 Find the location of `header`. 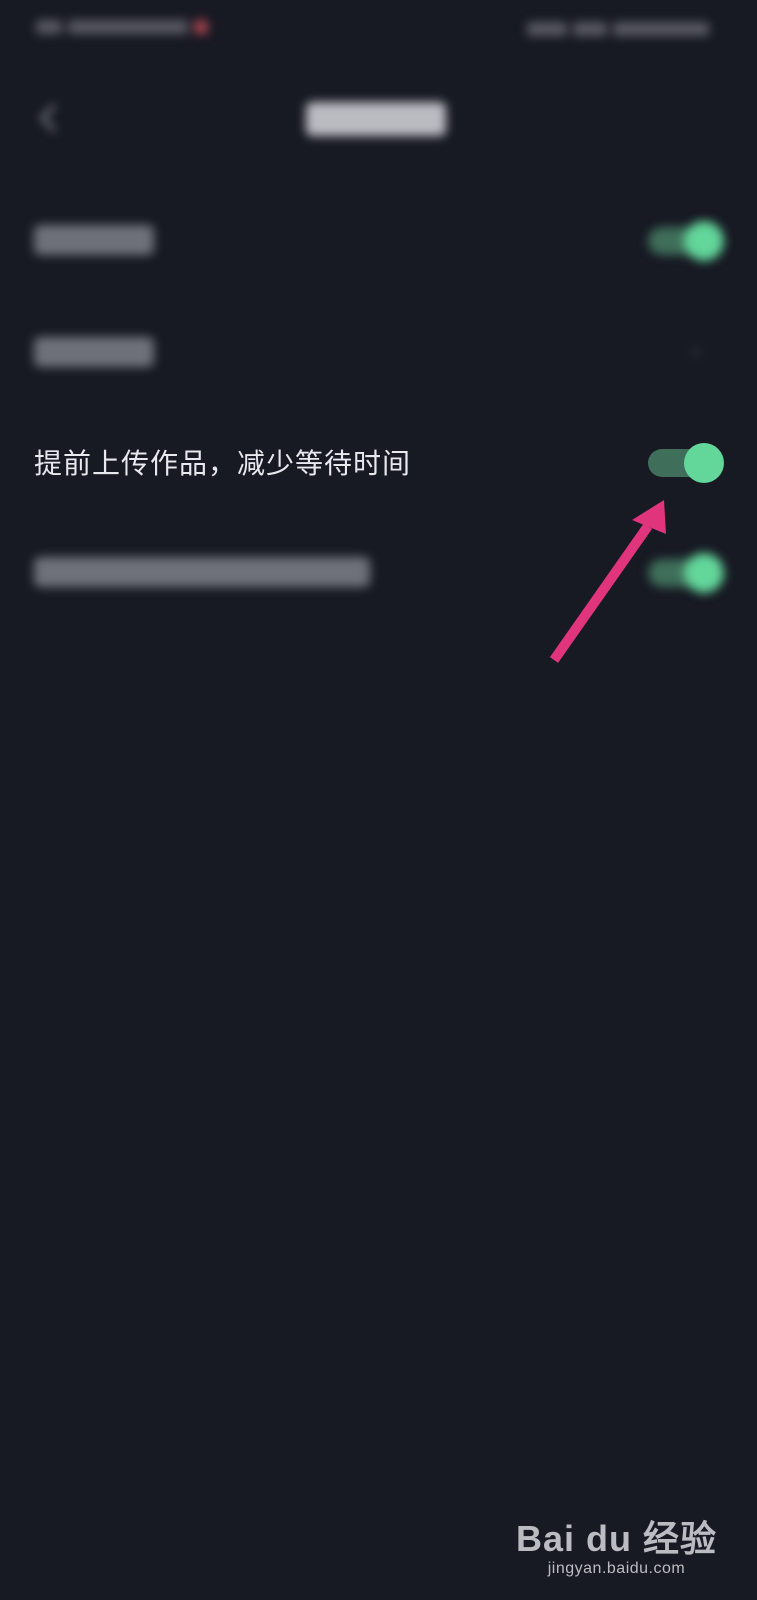

header is located at coordinates (378, 120).